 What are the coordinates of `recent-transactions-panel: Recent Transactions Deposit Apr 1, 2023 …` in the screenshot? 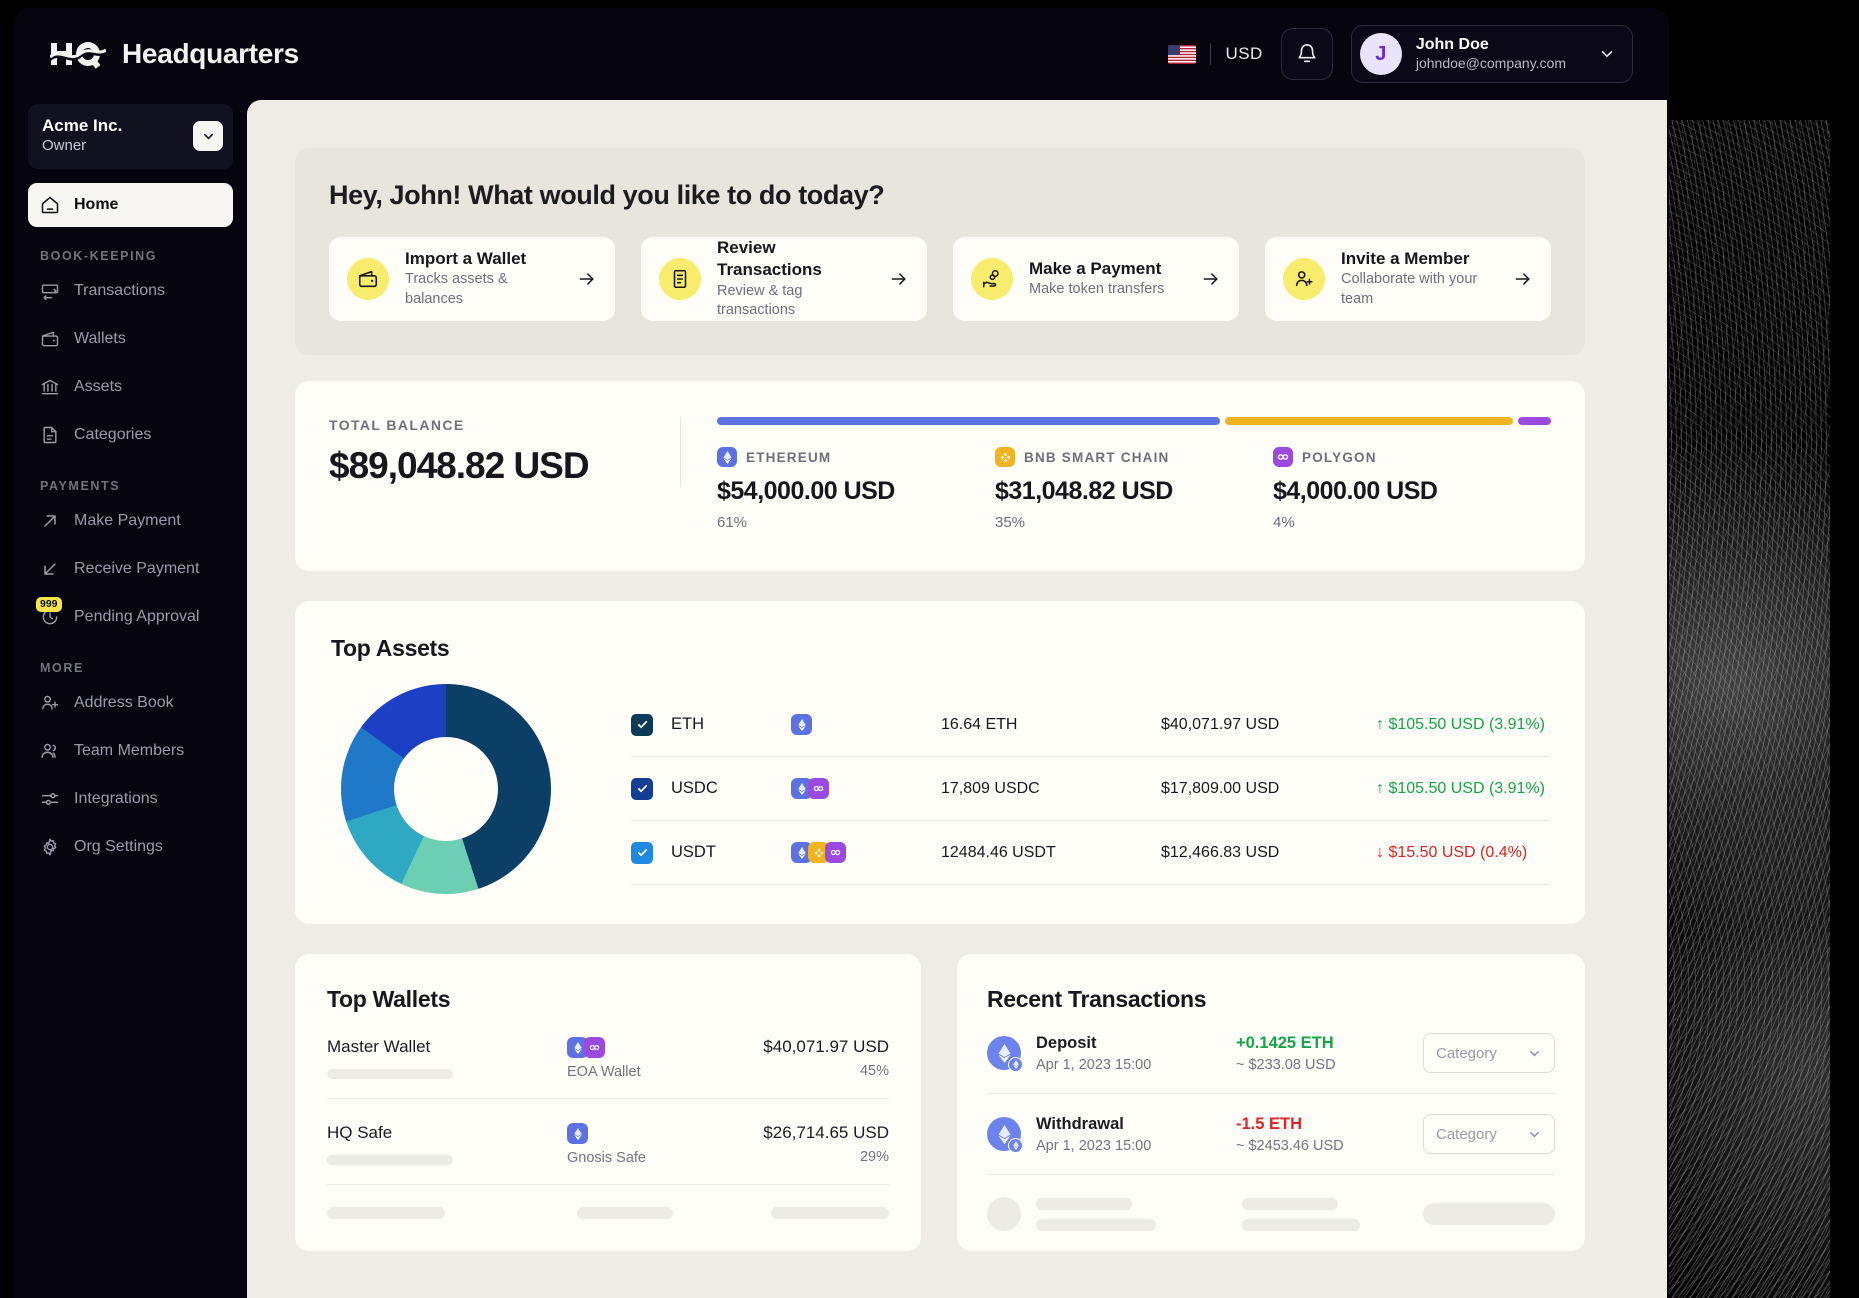 It's located at (1271, 1102).